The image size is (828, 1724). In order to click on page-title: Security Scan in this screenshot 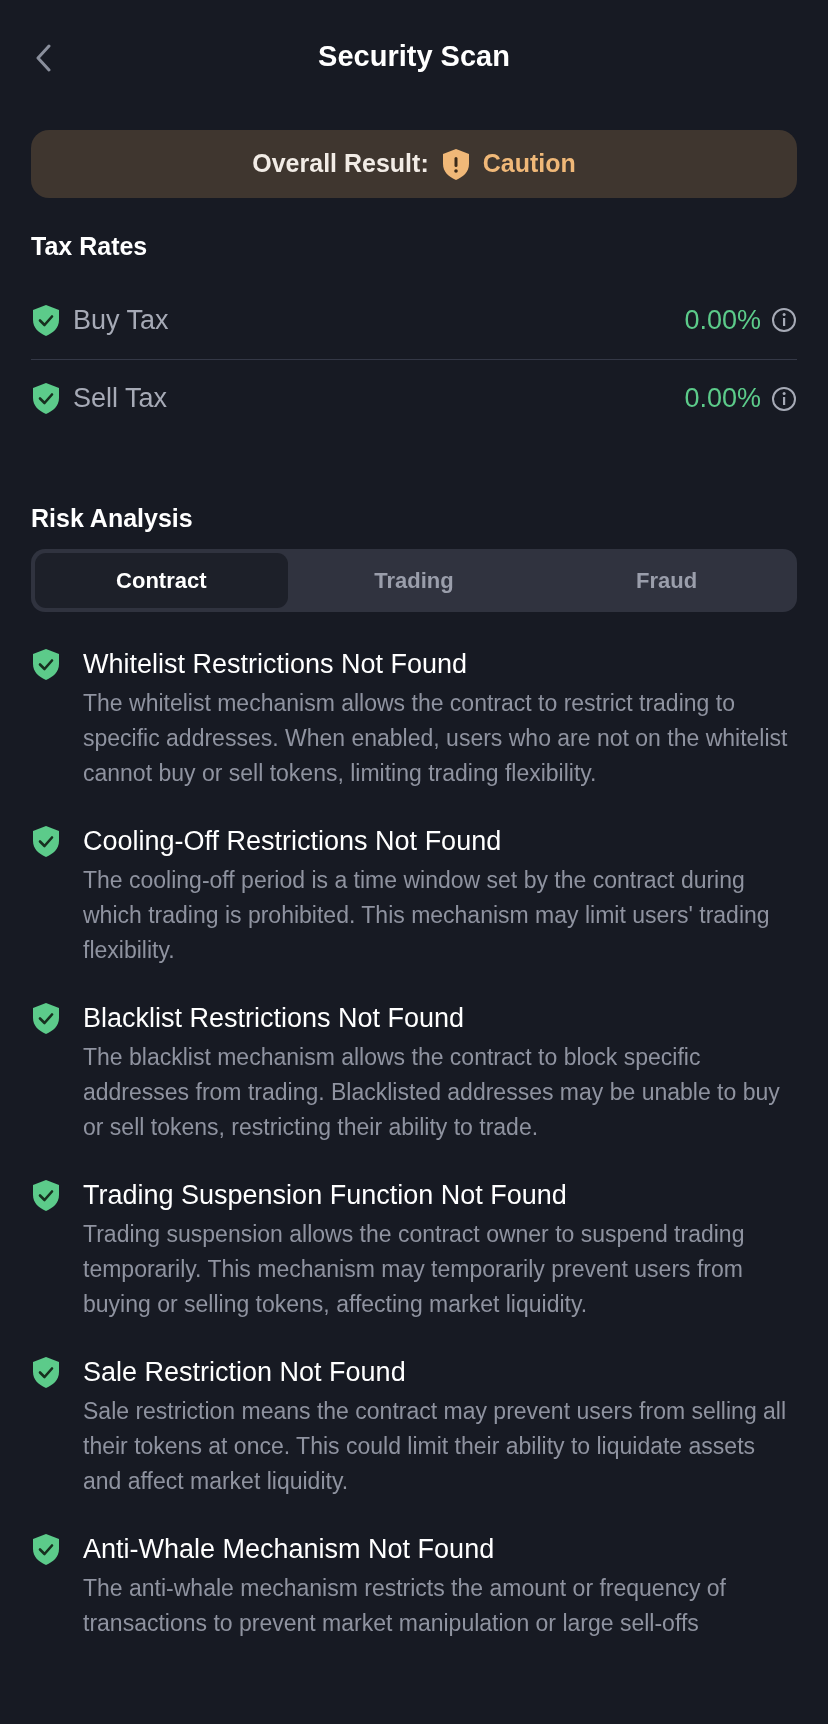, I will do `click(414, 57)`.